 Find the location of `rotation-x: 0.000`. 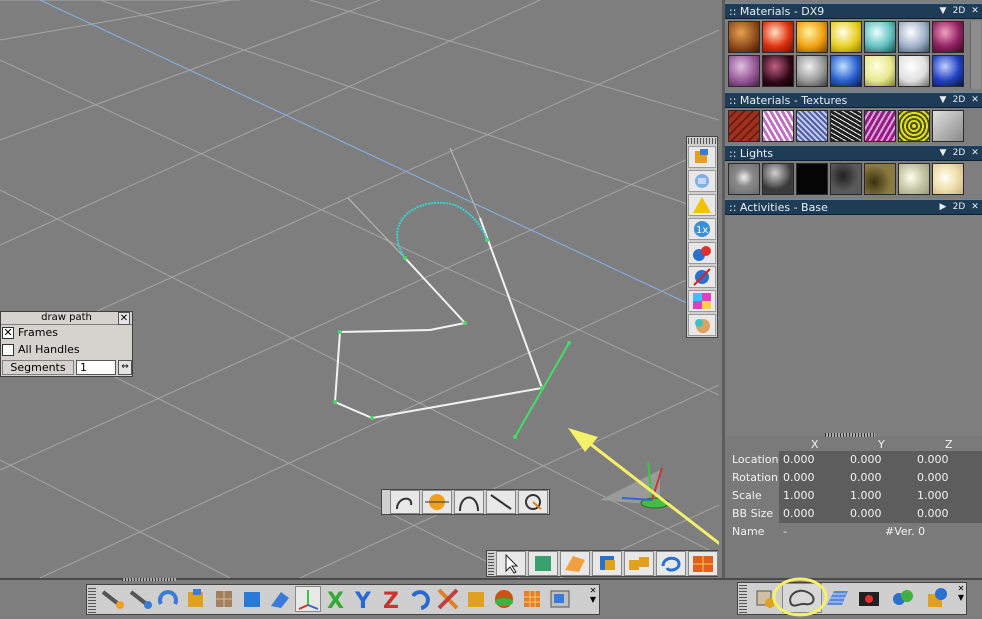

rotation-x: 0.000 is located at coordinates (799, 477).